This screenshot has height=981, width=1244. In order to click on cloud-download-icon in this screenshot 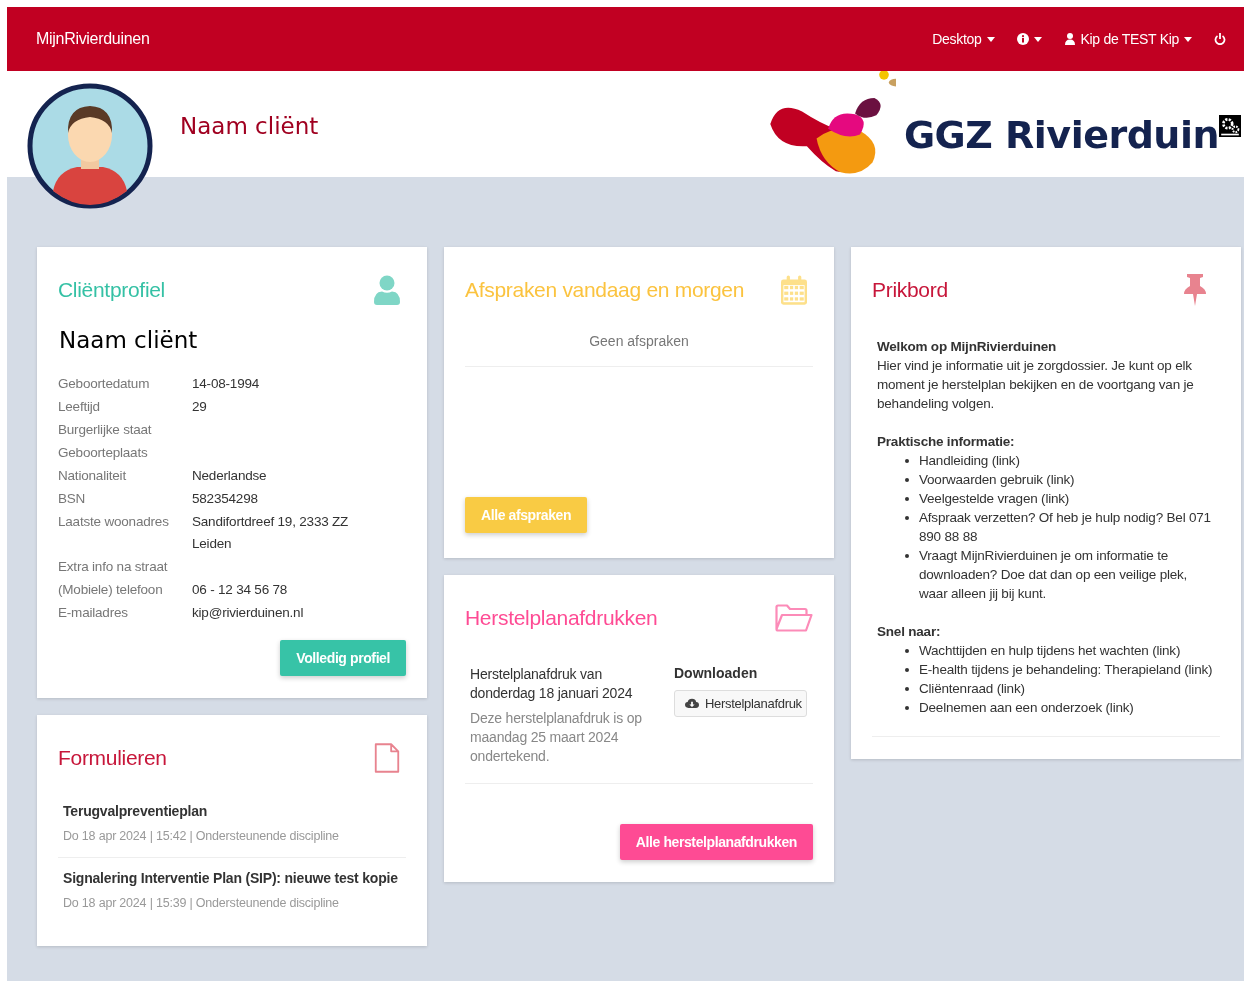, I will do `click(692, 703)`.